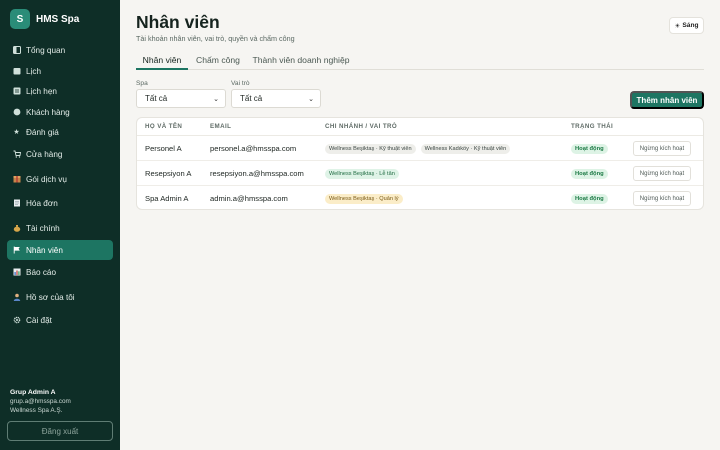 The height and width of the screenshot is (450, 720). What do you see at coordinates (43, 228) in the screenshot?
I see `sidebar-item-label: Tài chính` at bounding box center [43, 228].